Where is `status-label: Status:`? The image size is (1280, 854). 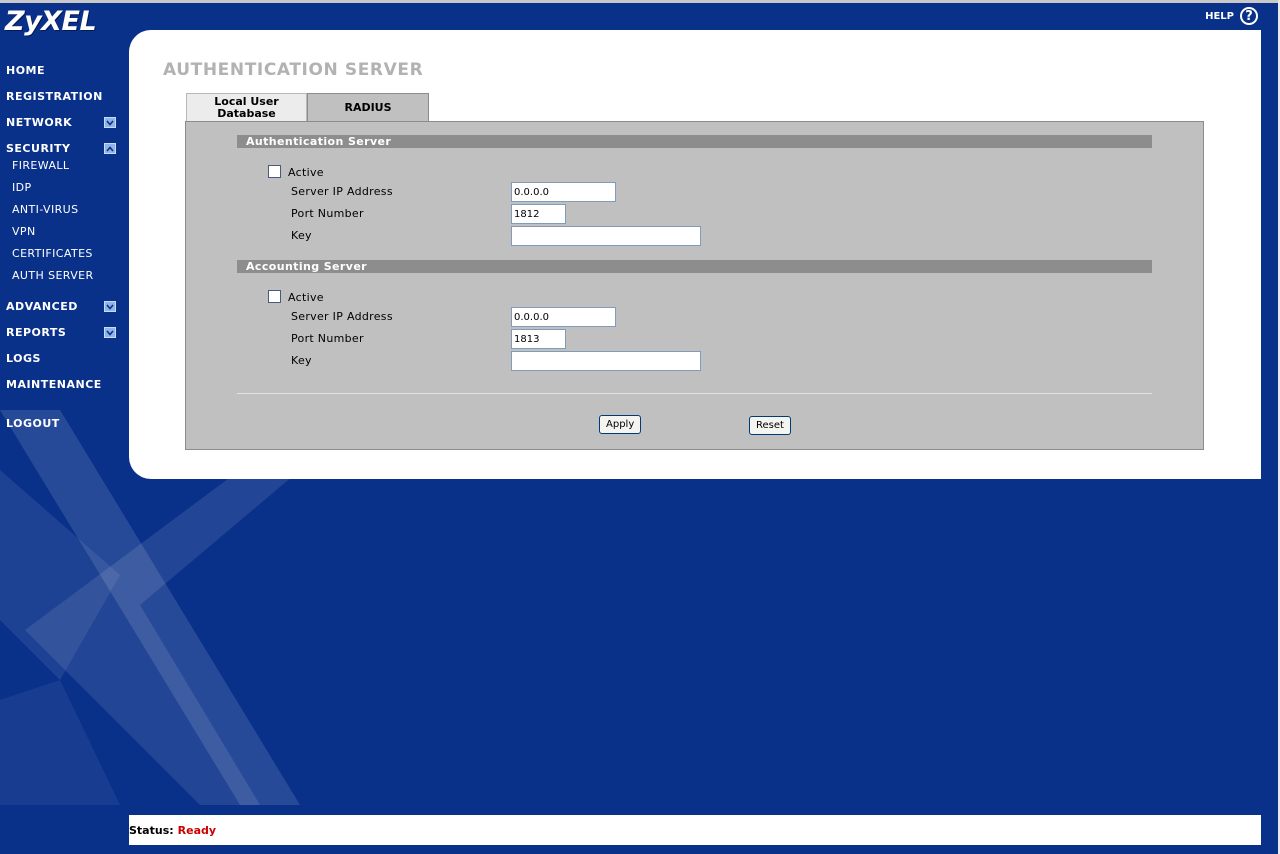
status-label: Status: is located at coordinates (151, 830).